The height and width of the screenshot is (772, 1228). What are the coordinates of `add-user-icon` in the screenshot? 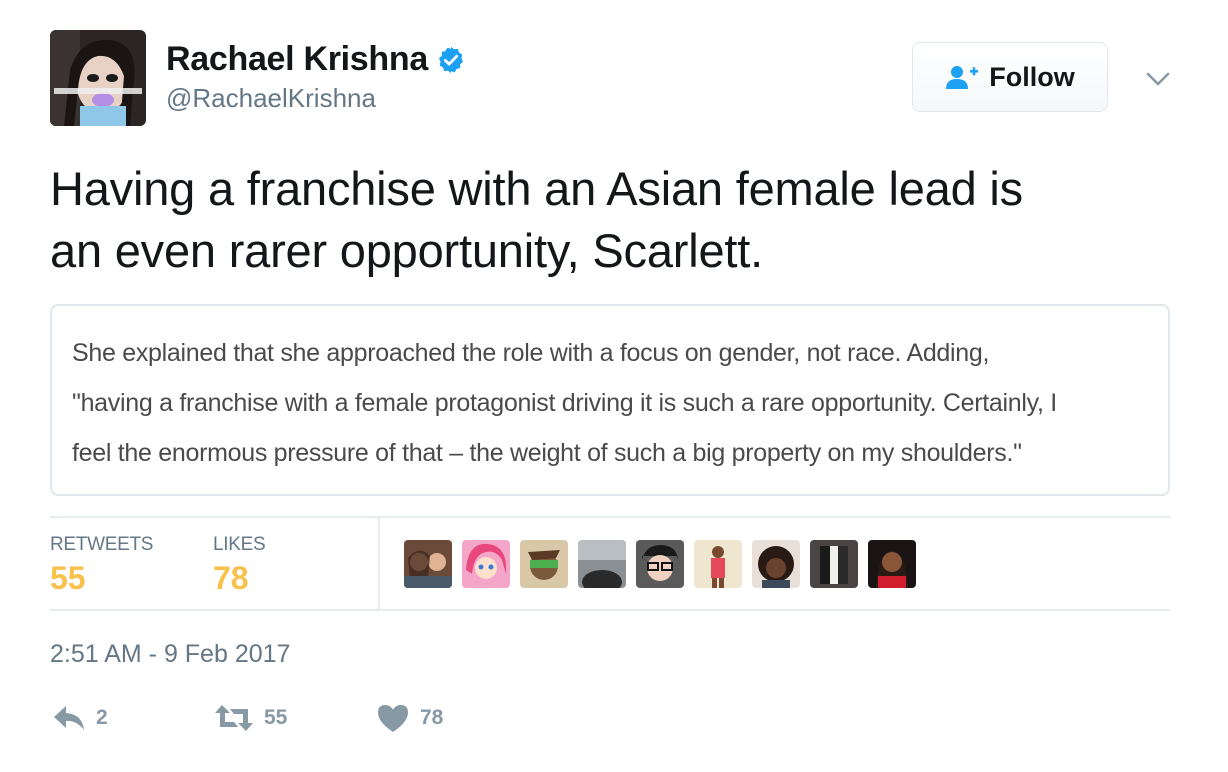 It's located at (962, 77).